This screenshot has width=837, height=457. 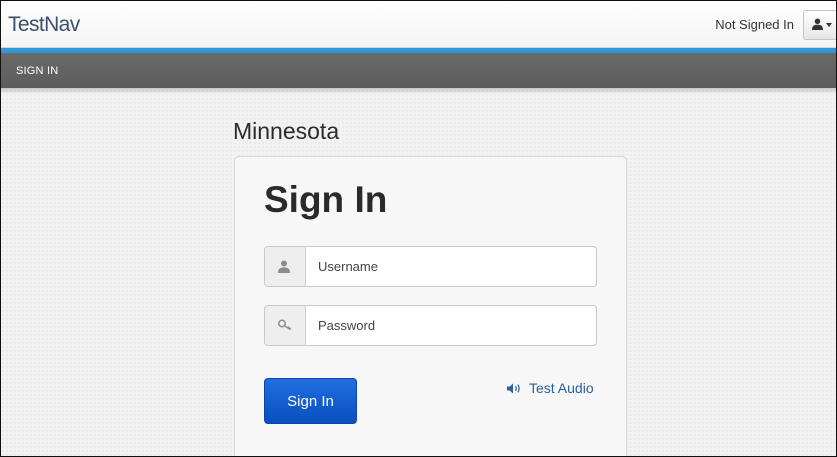 I want to click on key-icon, so click(x=285, y=325).